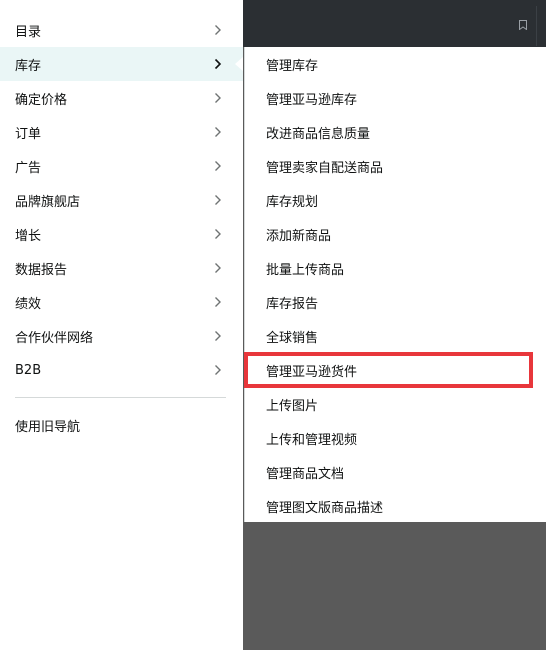 This screenshot has width=546, height=650. Describe the element at coordinates (121, 98) in the screenshot. I see `menu-item-pricing: 确定价格` at that location.